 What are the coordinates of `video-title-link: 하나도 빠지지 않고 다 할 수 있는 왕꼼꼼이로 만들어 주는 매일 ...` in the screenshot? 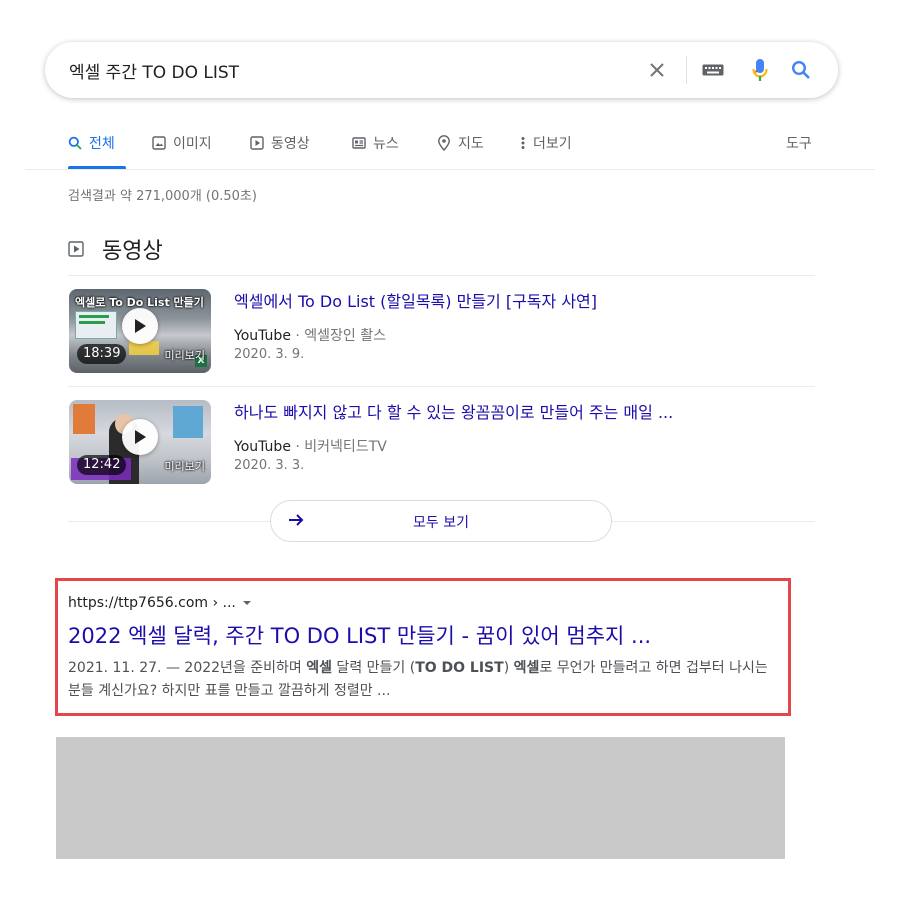 It's located at (453, 411).